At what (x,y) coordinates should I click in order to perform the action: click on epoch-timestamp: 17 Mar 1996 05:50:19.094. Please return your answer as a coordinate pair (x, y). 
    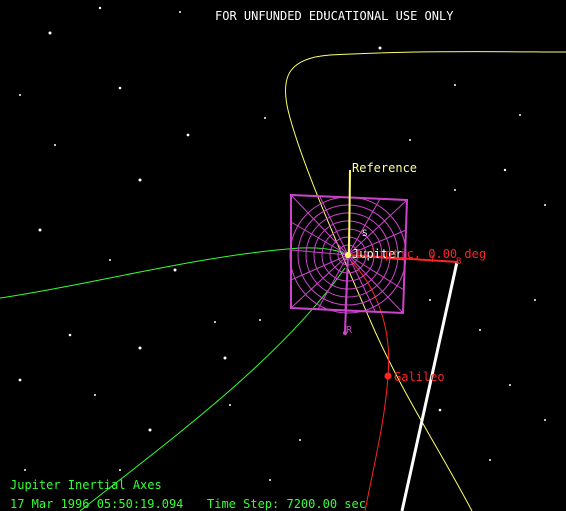
    Looking at the image, I should click on (97, 504).